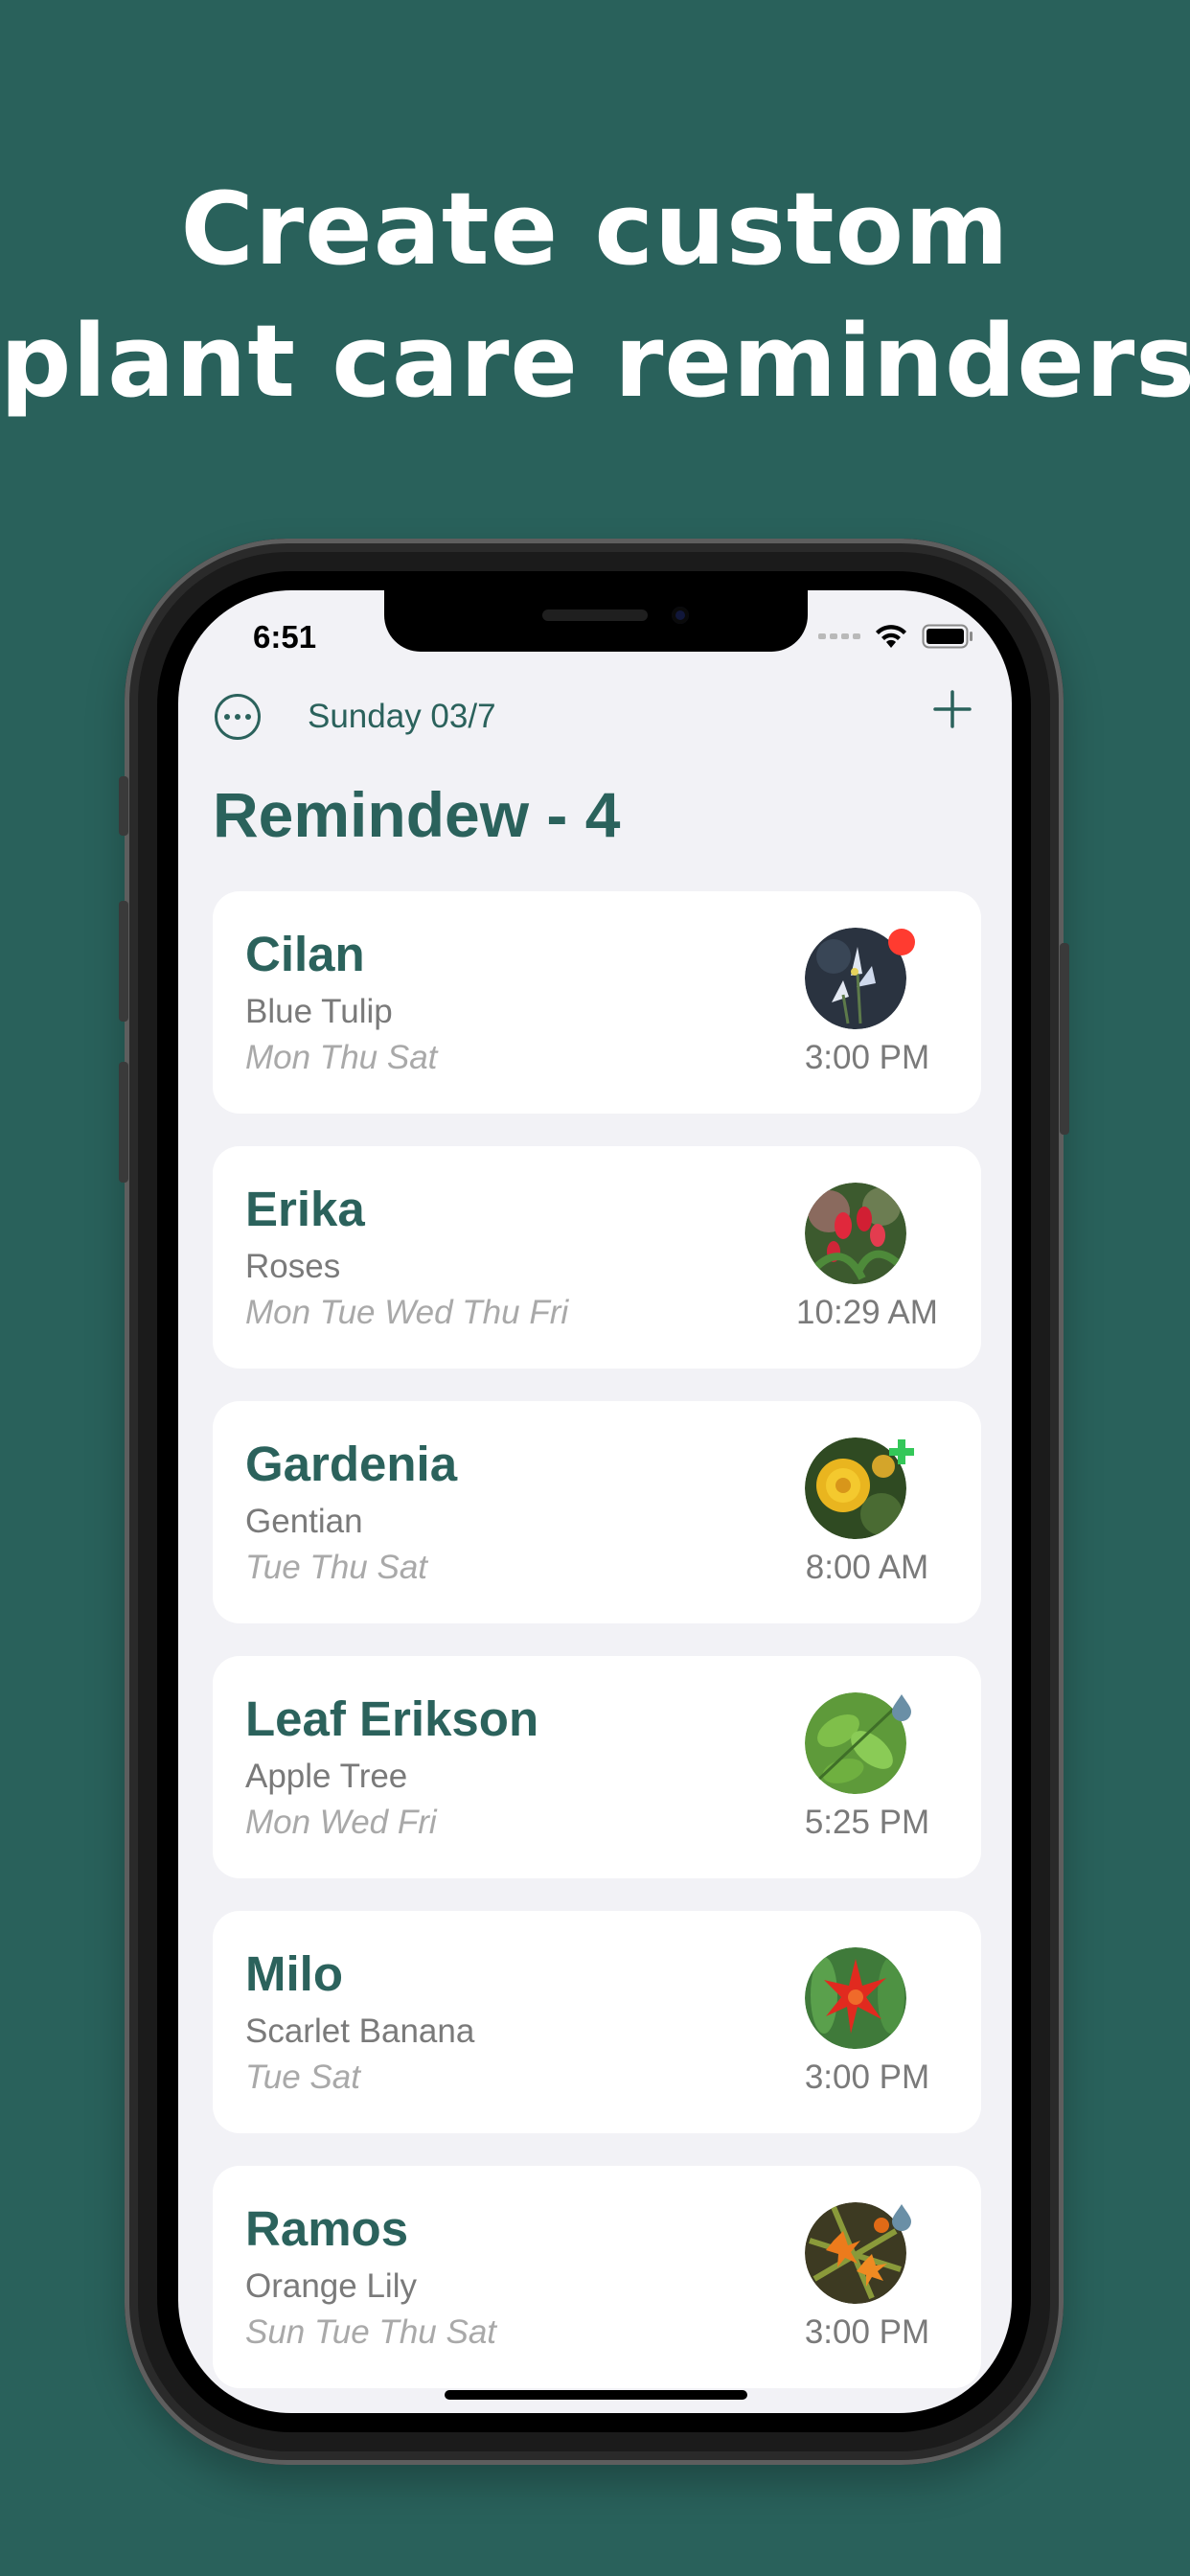 The image size is (1190, 2576). Describe the element at coordinates (681, 615) in the screenshot. I see `front-camera` at that location.